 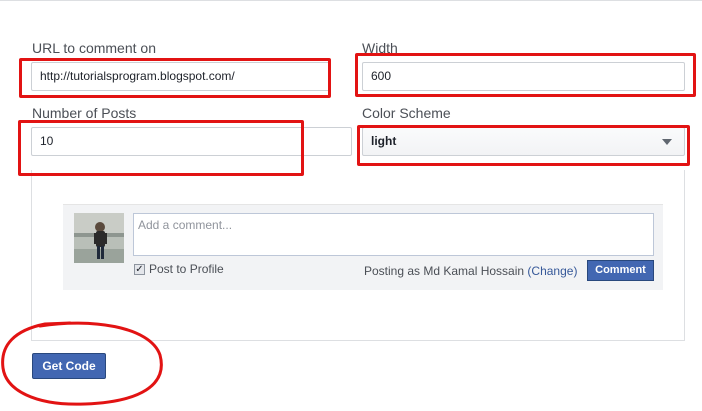 I want to click on color-scheme-label: Color Scheme, so click(x=406, y=113).